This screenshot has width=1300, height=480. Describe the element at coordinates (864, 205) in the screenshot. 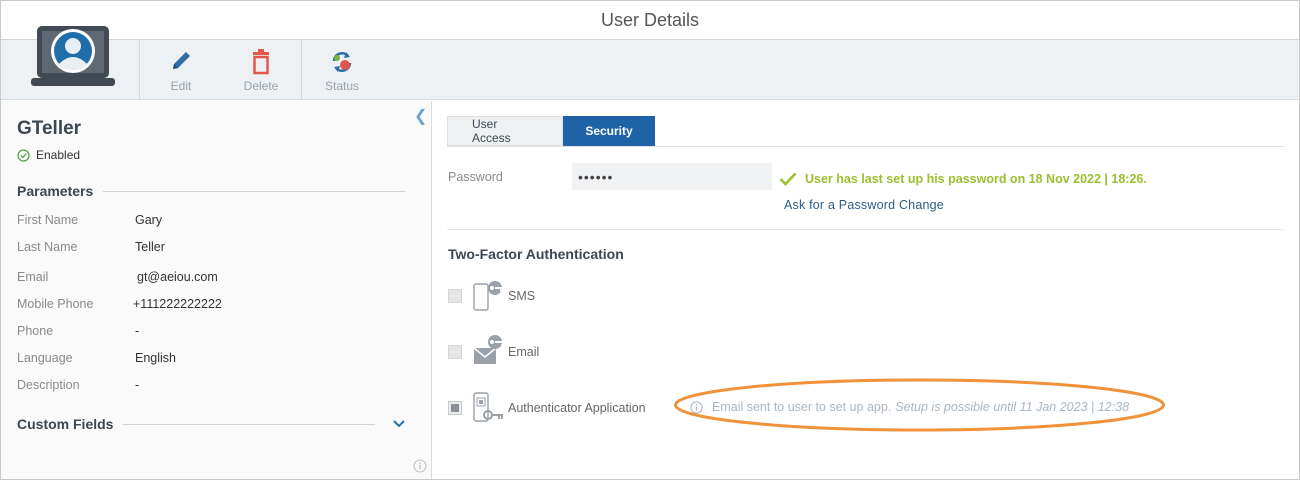

I see `password-change-link: Ask for a Password Change` at that location.